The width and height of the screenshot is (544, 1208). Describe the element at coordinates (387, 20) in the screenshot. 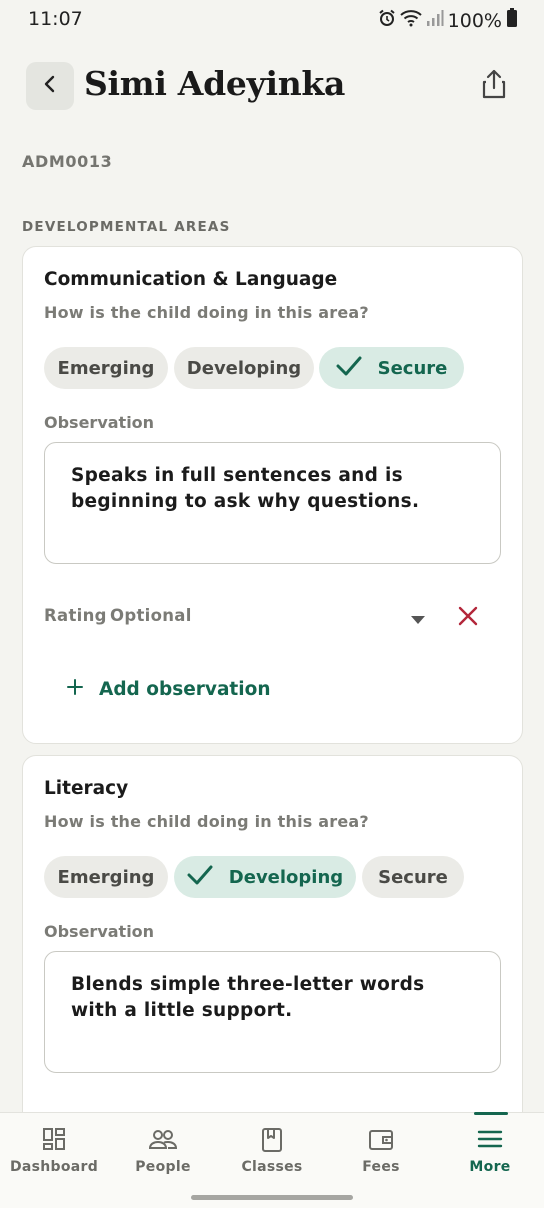

I see `alarm-icon` at that location.